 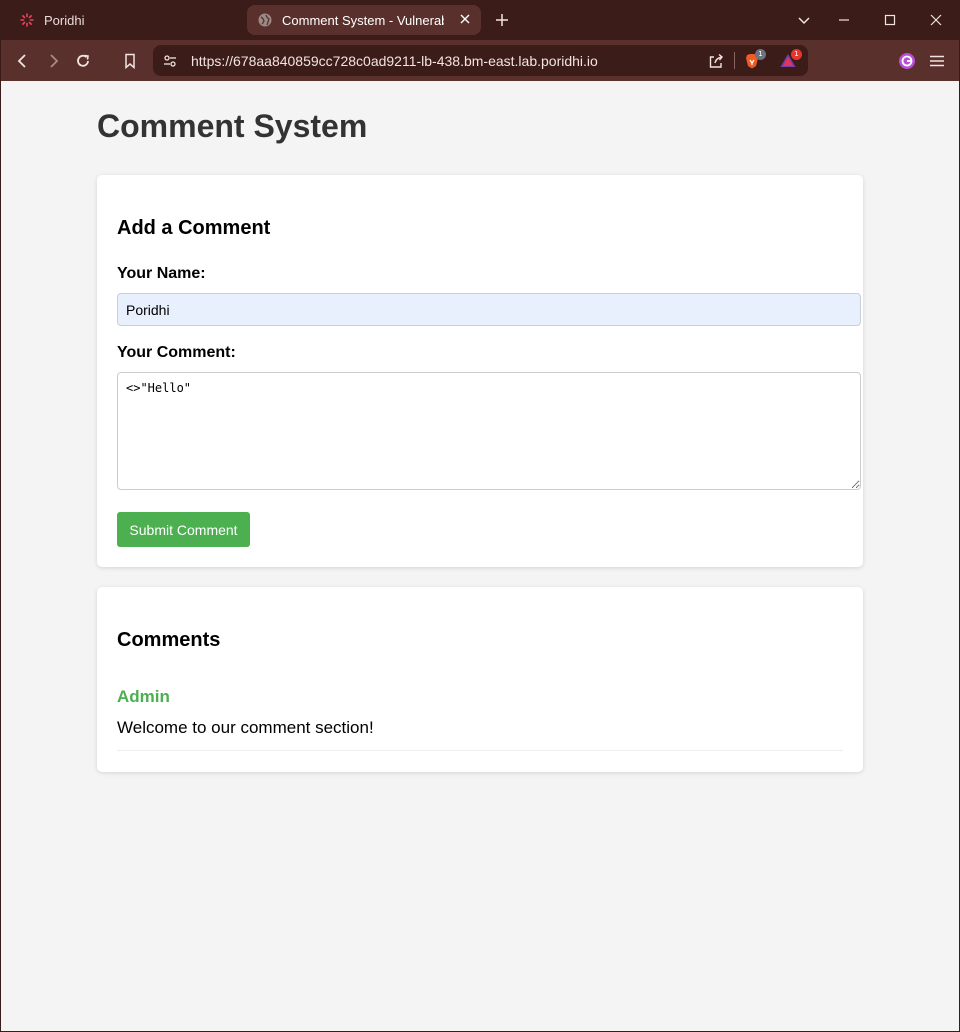 I want to click on minimize-icon, so click(x=844, y=20).